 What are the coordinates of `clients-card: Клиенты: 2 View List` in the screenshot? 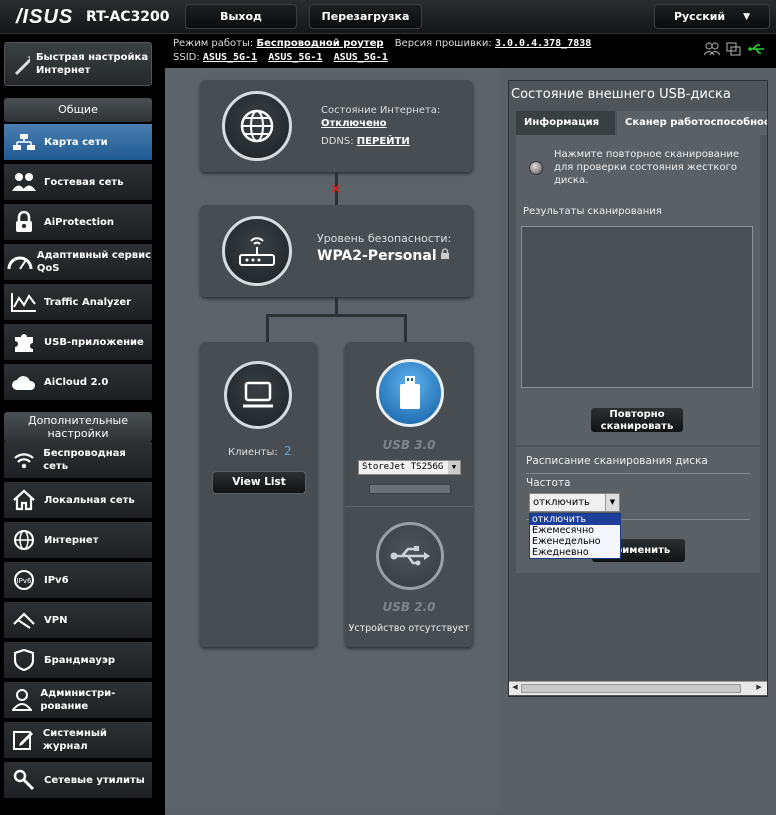 It's located at (258, 494).